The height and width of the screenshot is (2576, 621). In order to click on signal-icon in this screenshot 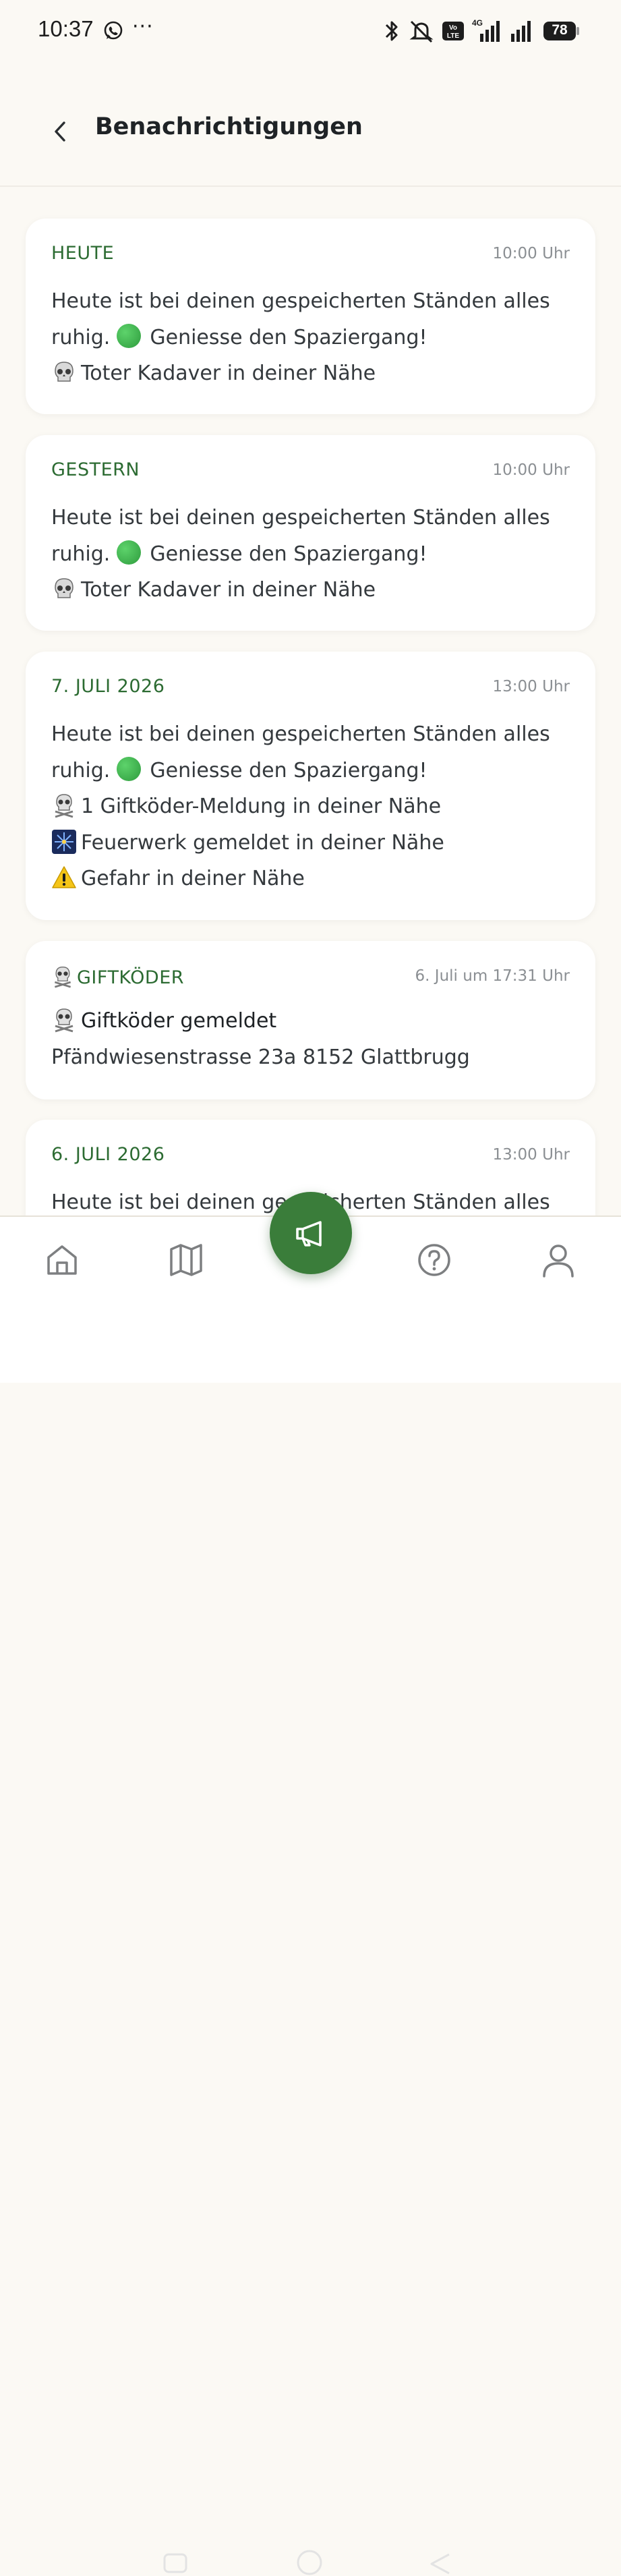, I will do `click(521, 31)`.